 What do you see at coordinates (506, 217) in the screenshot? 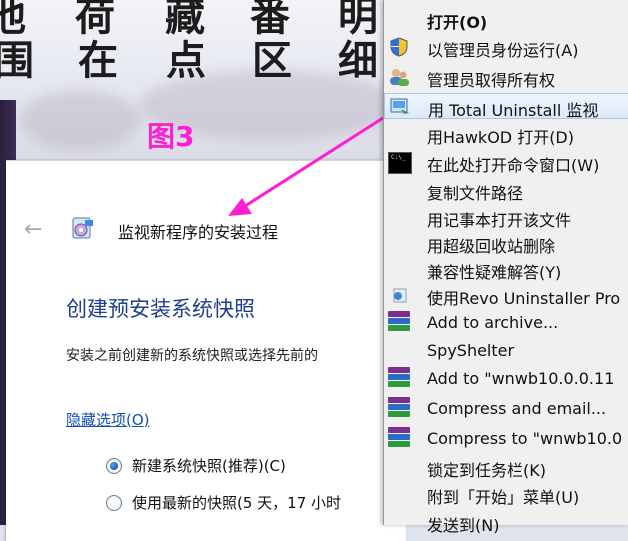
I see `menu-item-open-notepad: 用记事本打开该文件` at bounding box center [506, 217].